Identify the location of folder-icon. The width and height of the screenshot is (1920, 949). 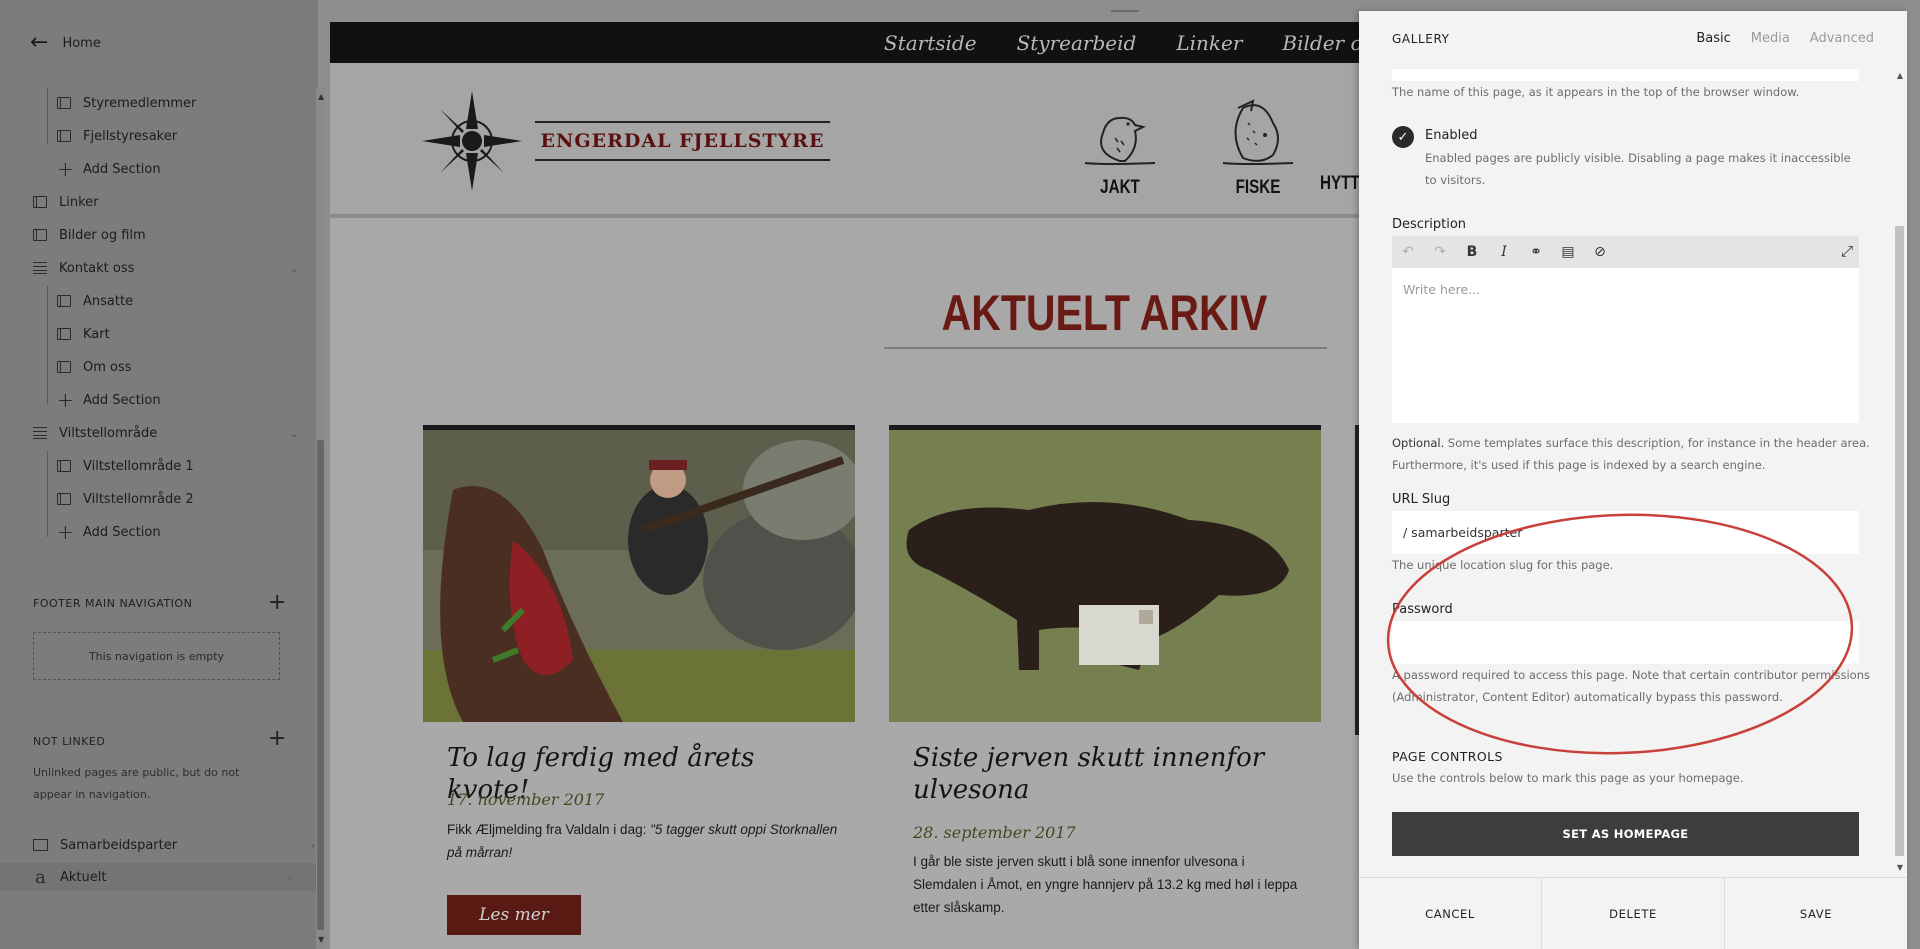
(40, 433).